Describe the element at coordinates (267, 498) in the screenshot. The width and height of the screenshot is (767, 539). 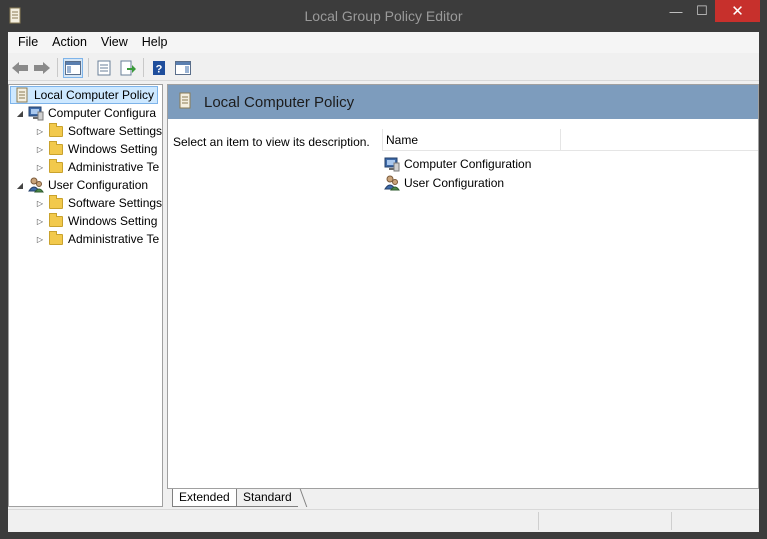
I see `tab-standard: Standard` at that location.